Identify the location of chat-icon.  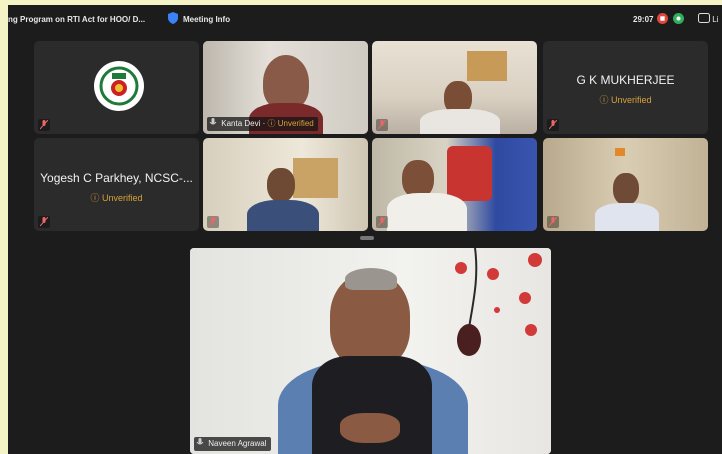
(678, 20).